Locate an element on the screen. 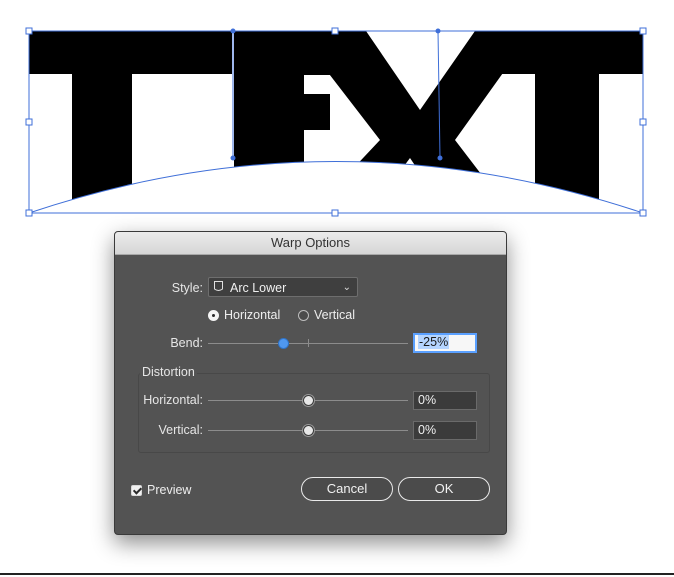 This screenshot has height=577, width=674. divider is located at coordinates (337, 574).